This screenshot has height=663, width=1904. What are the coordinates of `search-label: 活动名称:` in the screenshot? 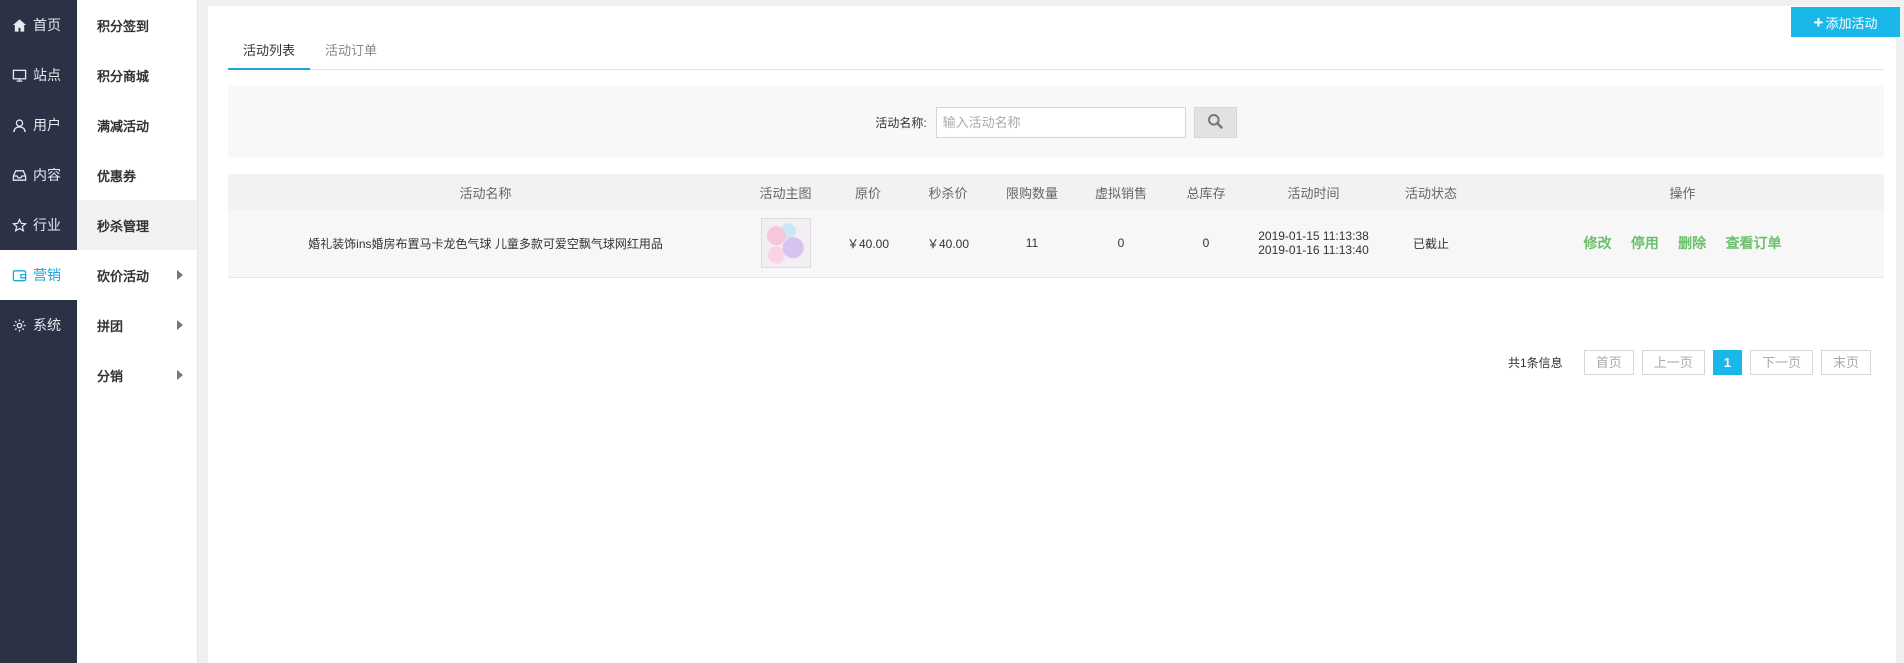 It's located at (901, 122).